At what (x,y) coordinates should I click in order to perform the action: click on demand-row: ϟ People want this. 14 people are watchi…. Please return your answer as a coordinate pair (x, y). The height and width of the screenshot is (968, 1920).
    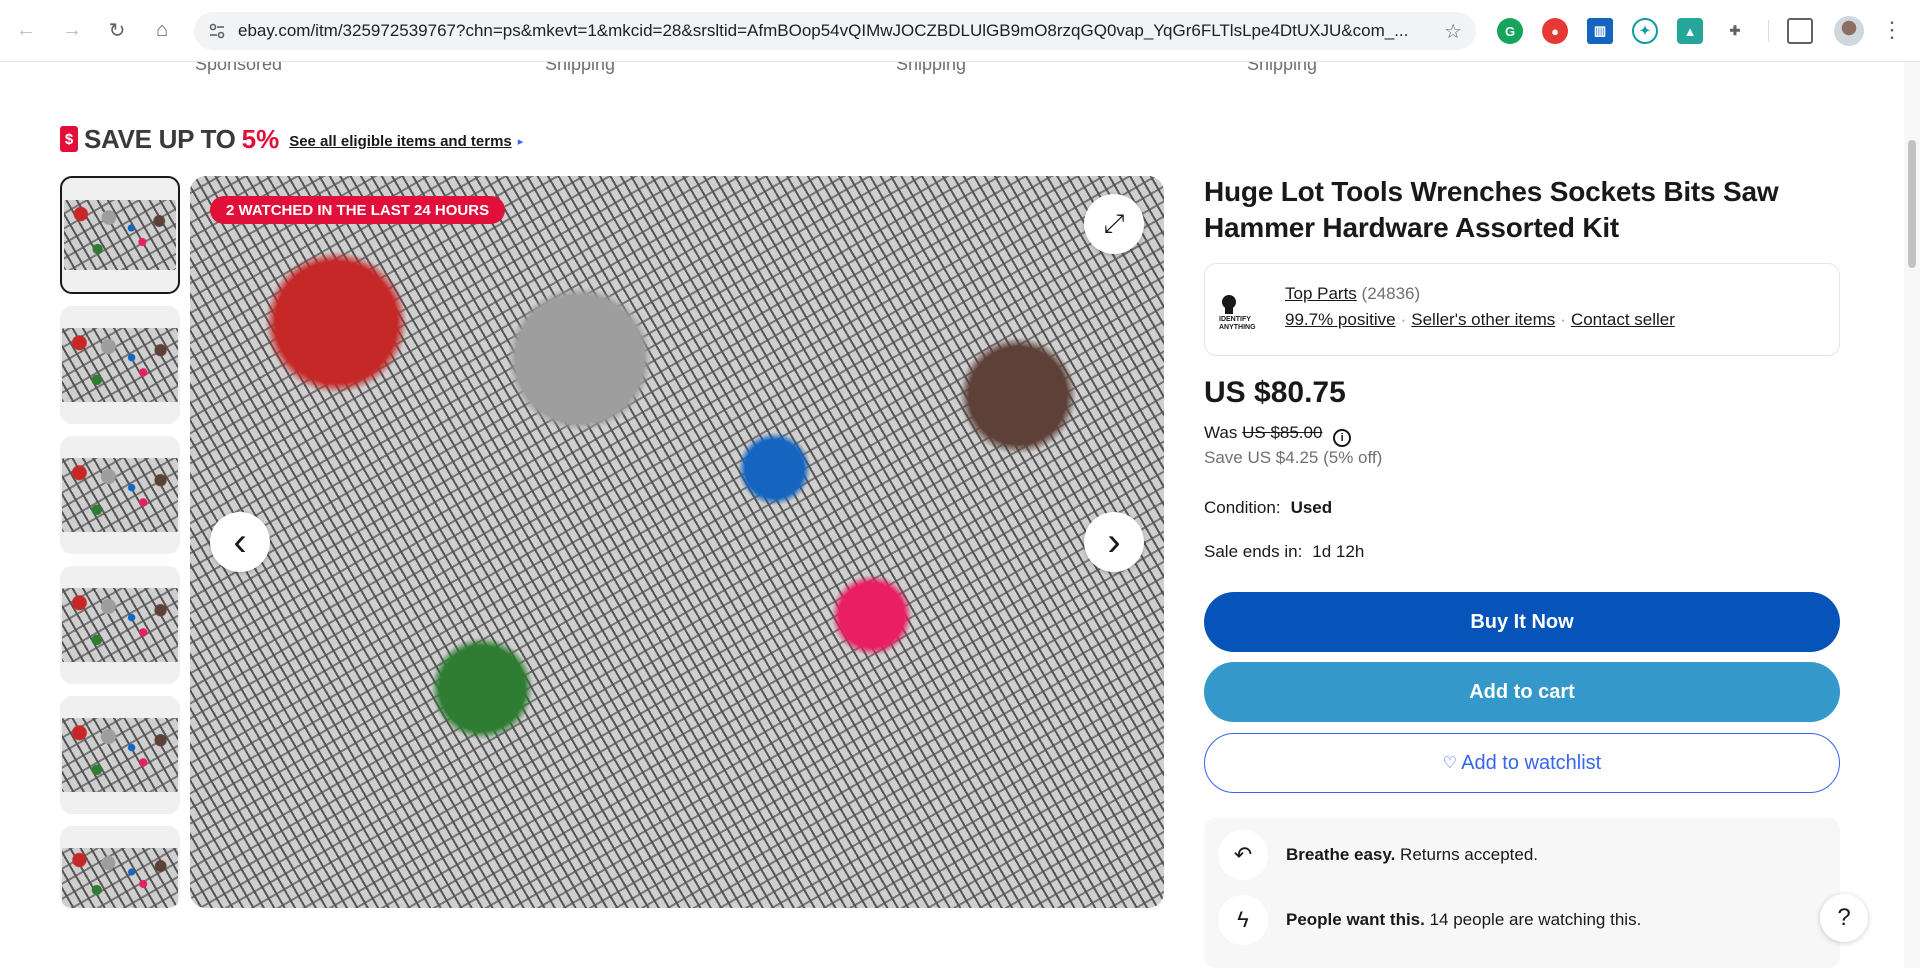
    Looking at the image, I should click on (1429, 920).